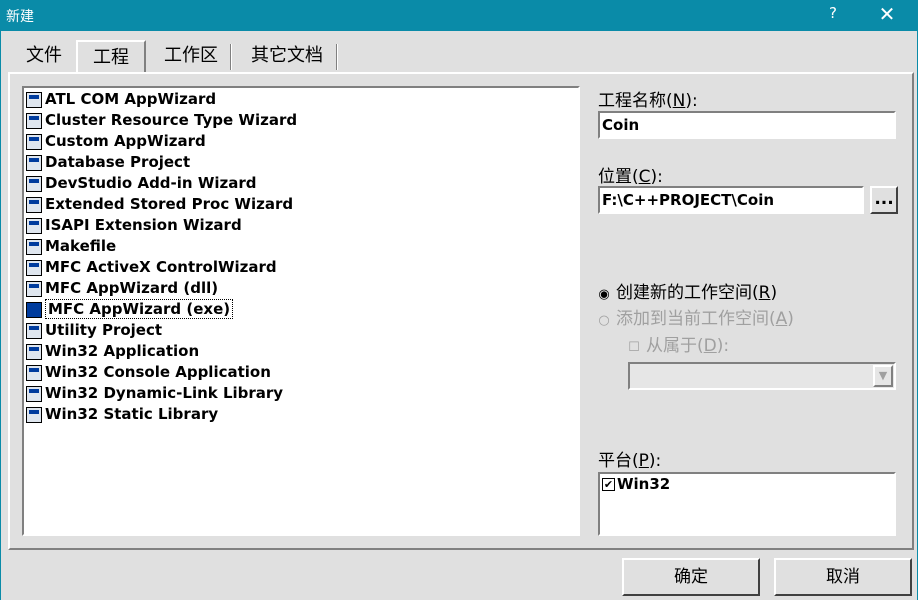 Image resolution: width=918 pixels, height=600 pixels. What do you see at coordinates (843, 577) in the screenshot?
I see `cancel-button: 取消` at bounding box center [843, 577].